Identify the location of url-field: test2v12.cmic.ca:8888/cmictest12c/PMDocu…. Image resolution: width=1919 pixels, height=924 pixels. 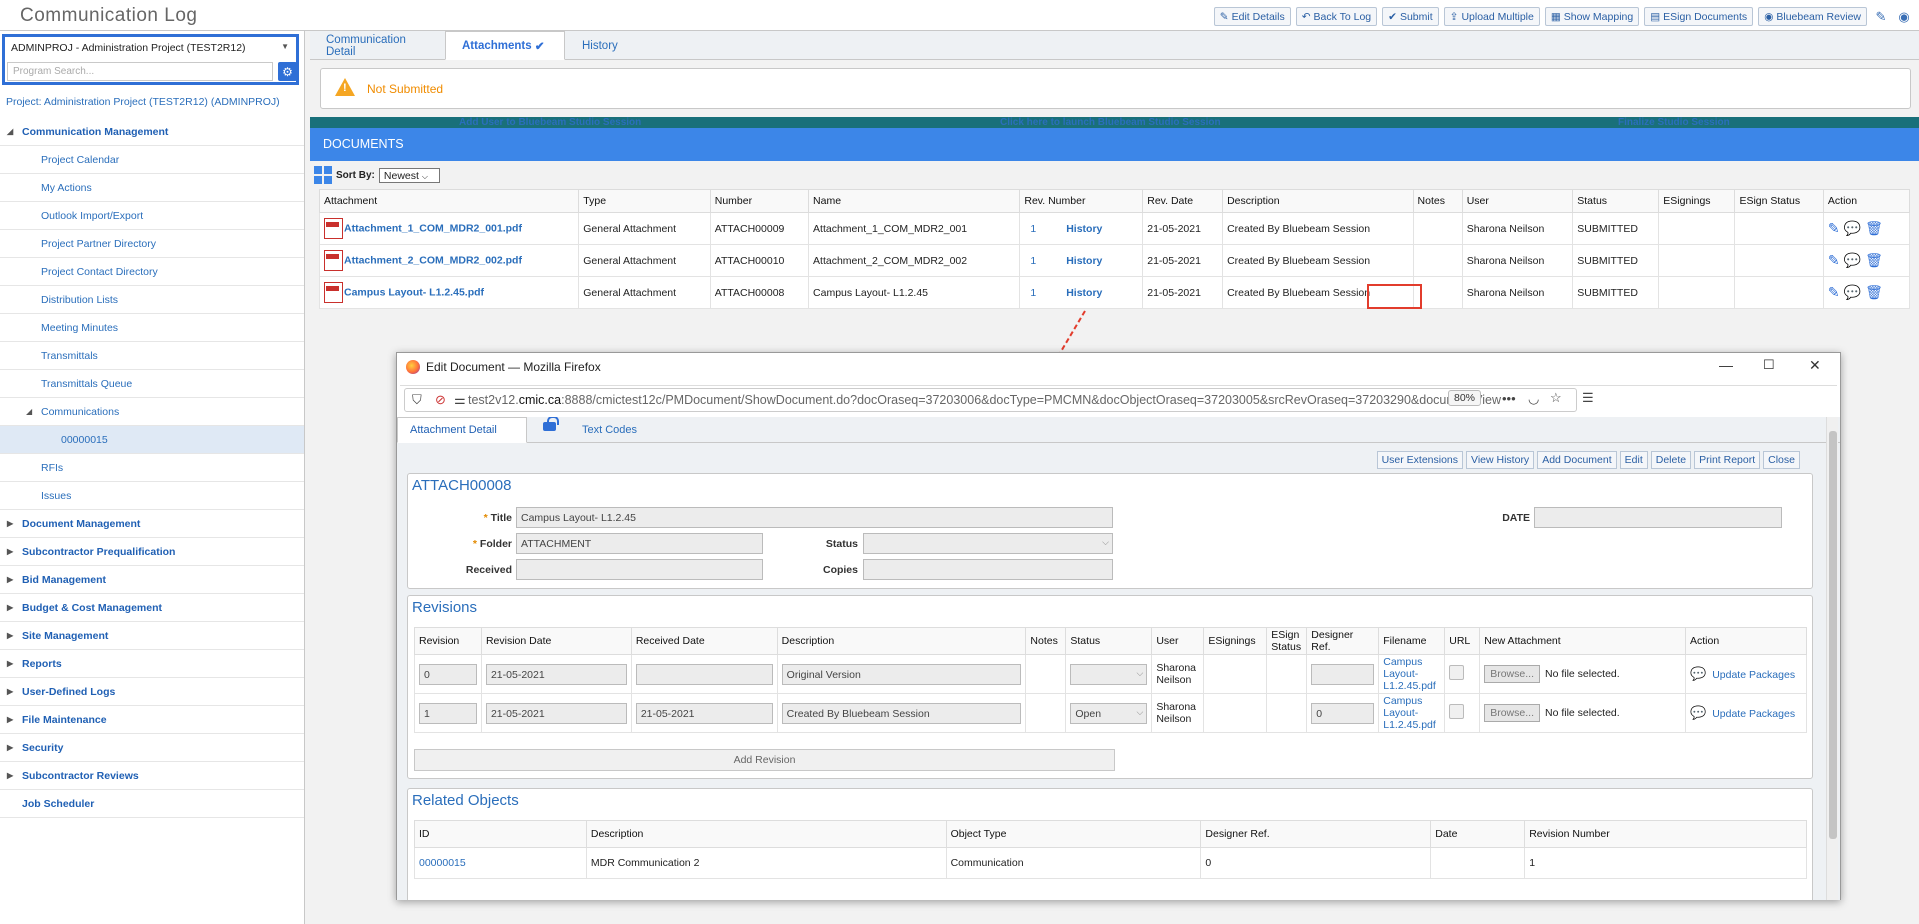
(990, 400).